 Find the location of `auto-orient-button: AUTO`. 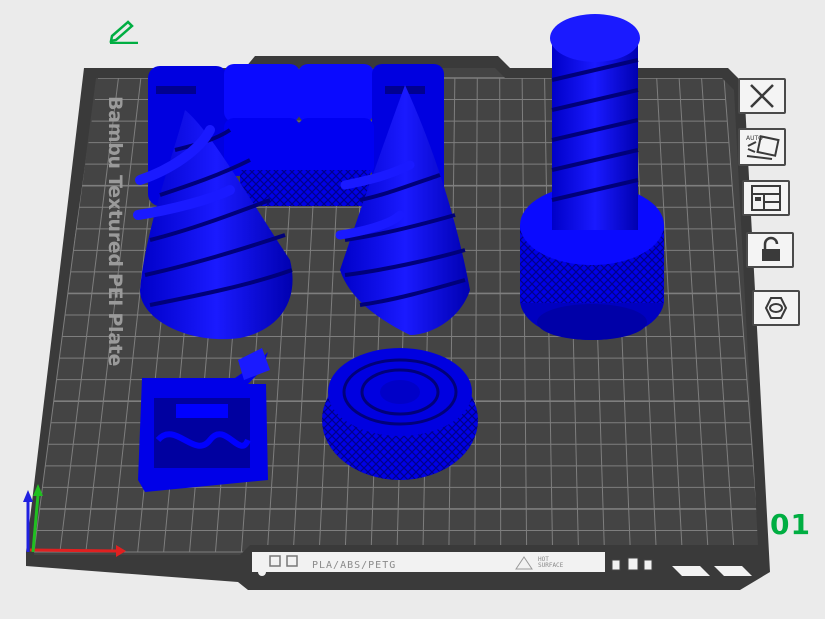

auto-orient-button: AUTO is located at coordinates (762, 147).